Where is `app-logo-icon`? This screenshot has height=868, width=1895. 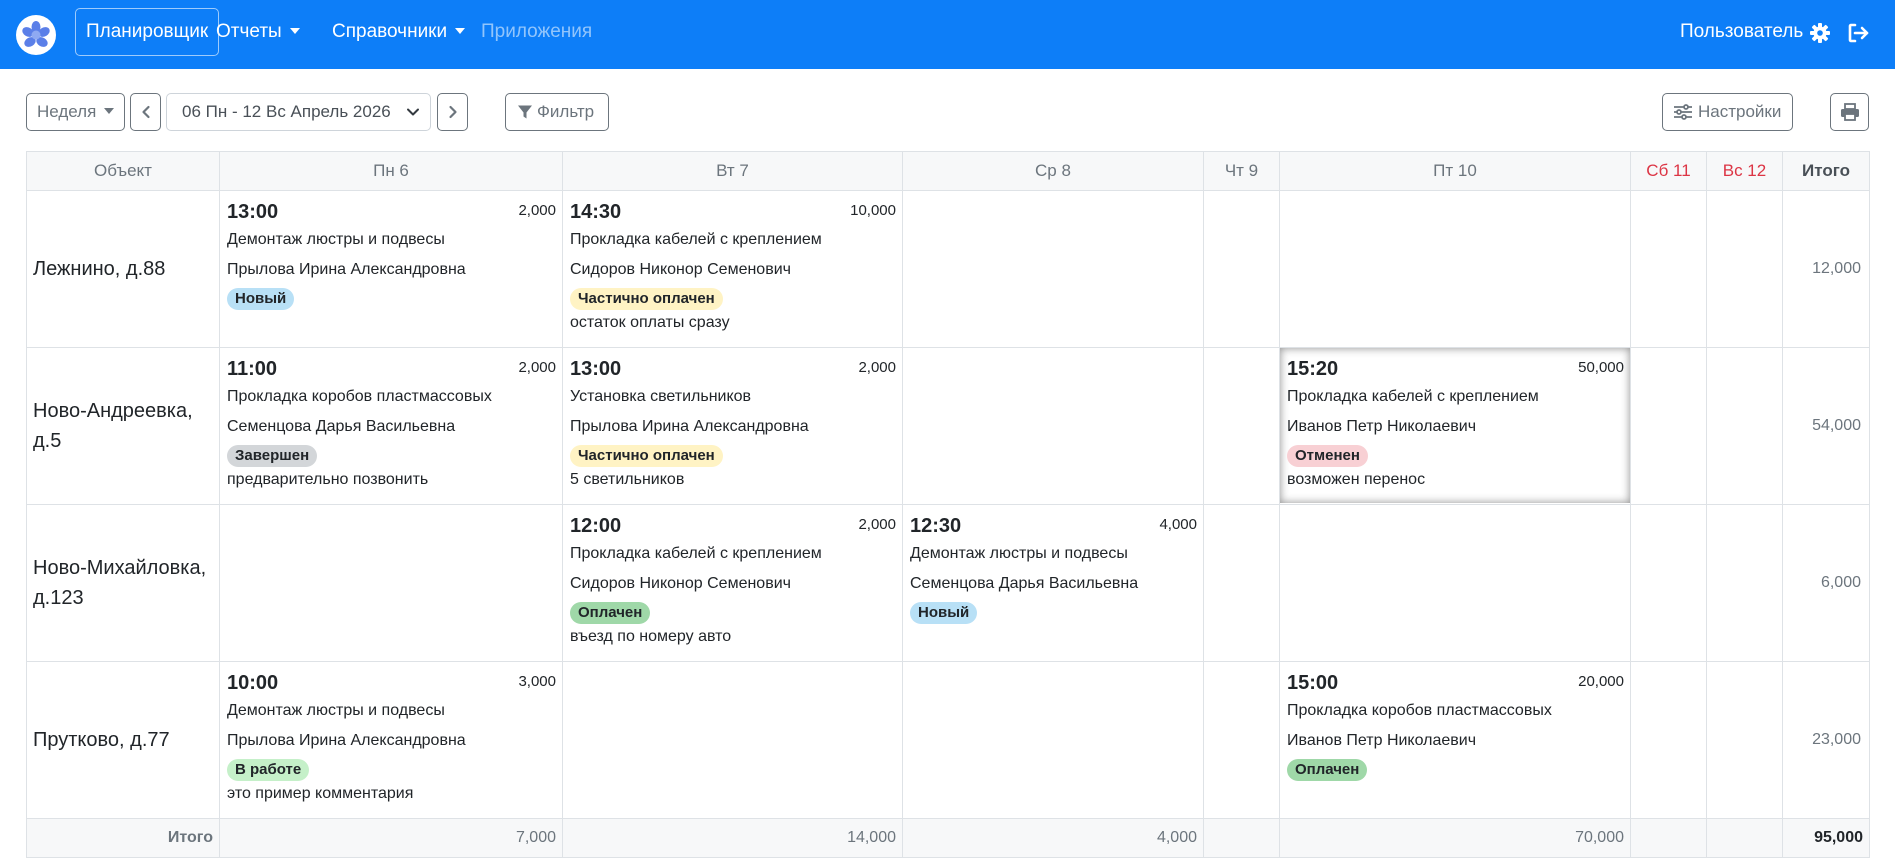
app-logo-icon is located at coordinates (36, 35).